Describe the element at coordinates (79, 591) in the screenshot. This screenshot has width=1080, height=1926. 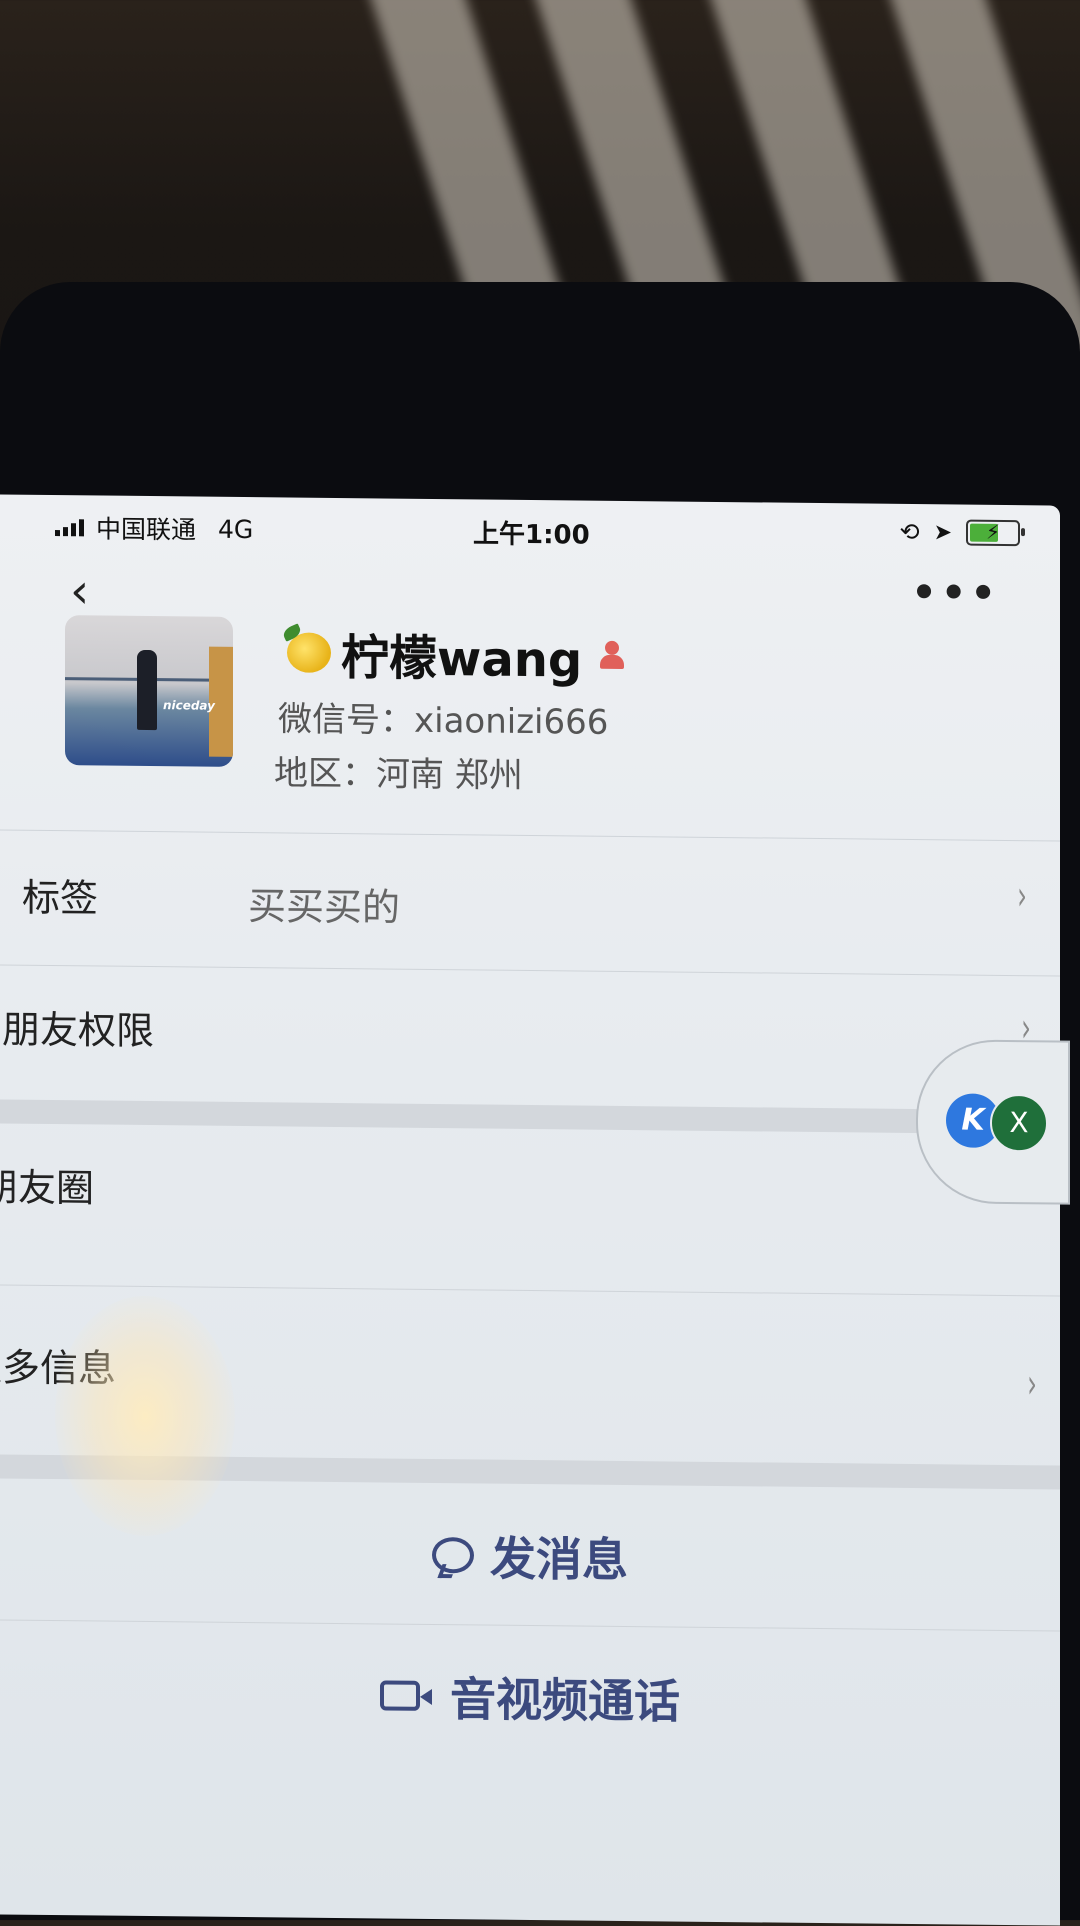
I see `back-icon: ‹` at that location.